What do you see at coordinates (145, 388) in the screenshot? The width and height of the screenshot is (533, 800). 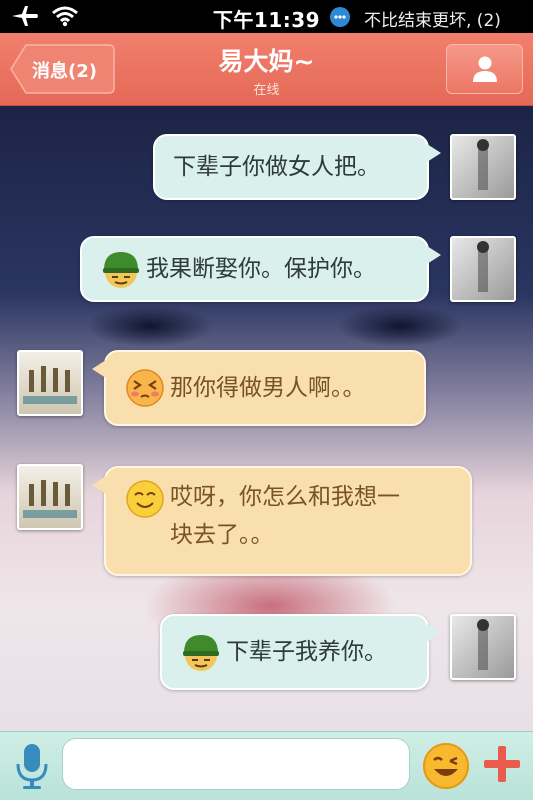 I see `blushing-face-emoji-icon` at bounding box center [145, 388].